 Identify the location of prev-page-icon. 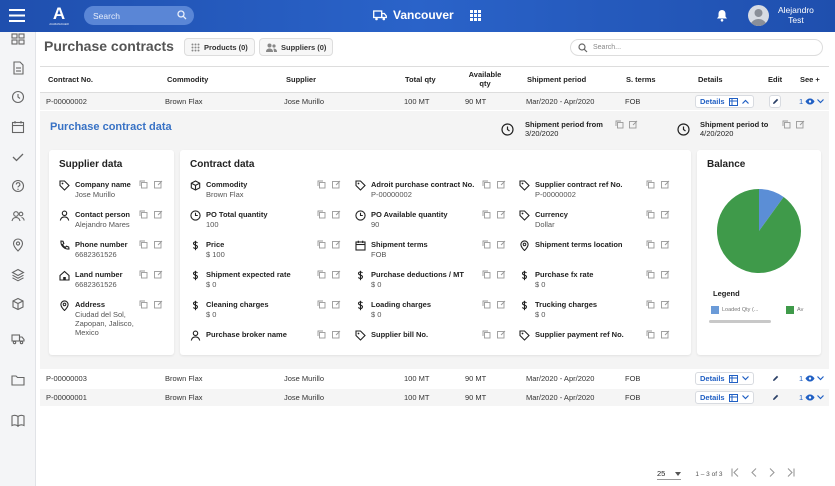
(754, 472).